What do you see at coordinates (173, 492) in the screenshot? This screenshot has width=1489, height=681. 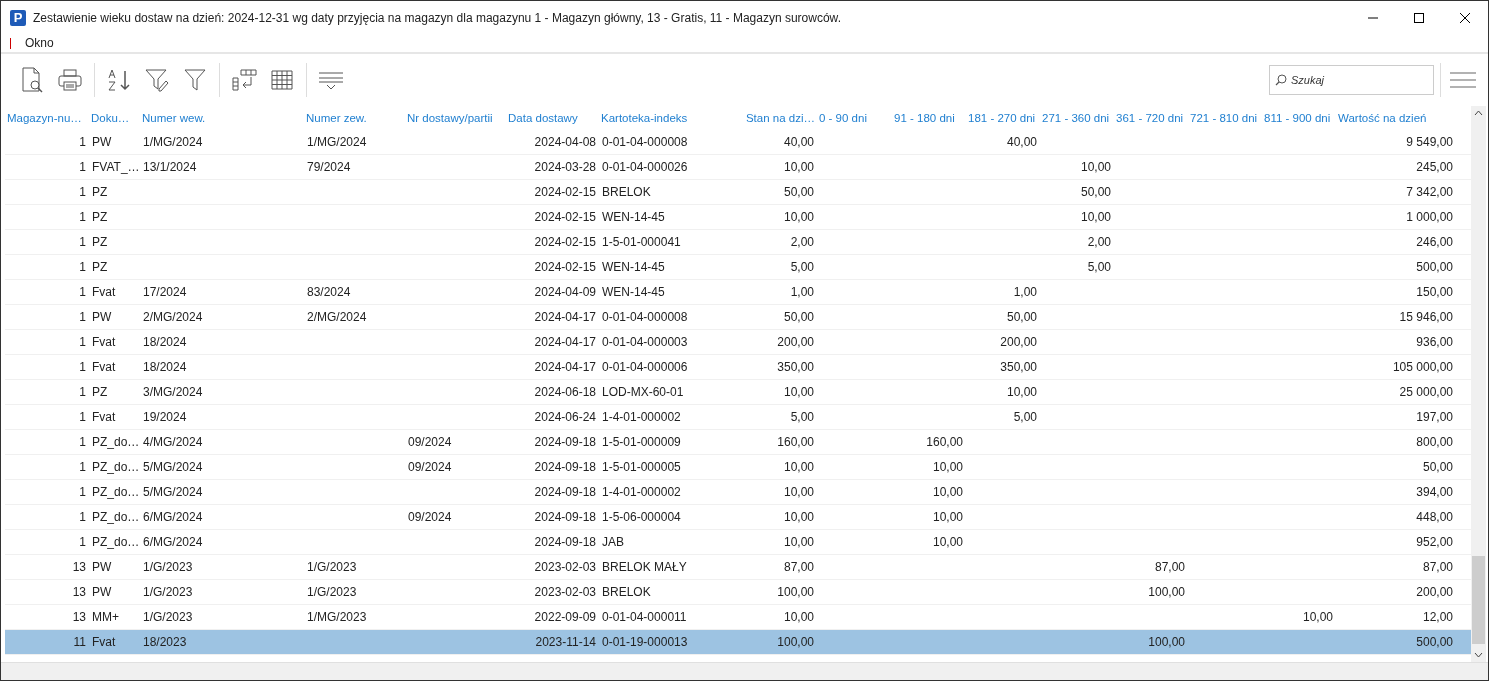 I see `table-cell-text: 5/MG/2024` at bounding box center [173, 492].